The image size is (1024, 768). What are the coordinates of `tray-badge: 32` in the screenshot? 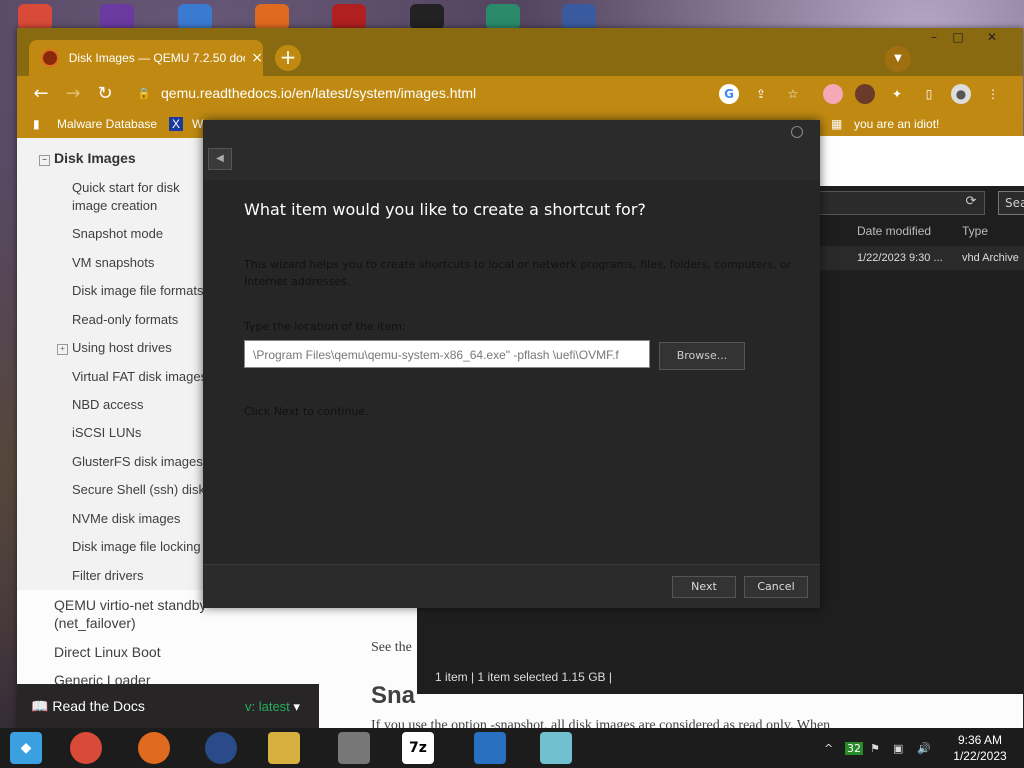 It's located at (854, 748).